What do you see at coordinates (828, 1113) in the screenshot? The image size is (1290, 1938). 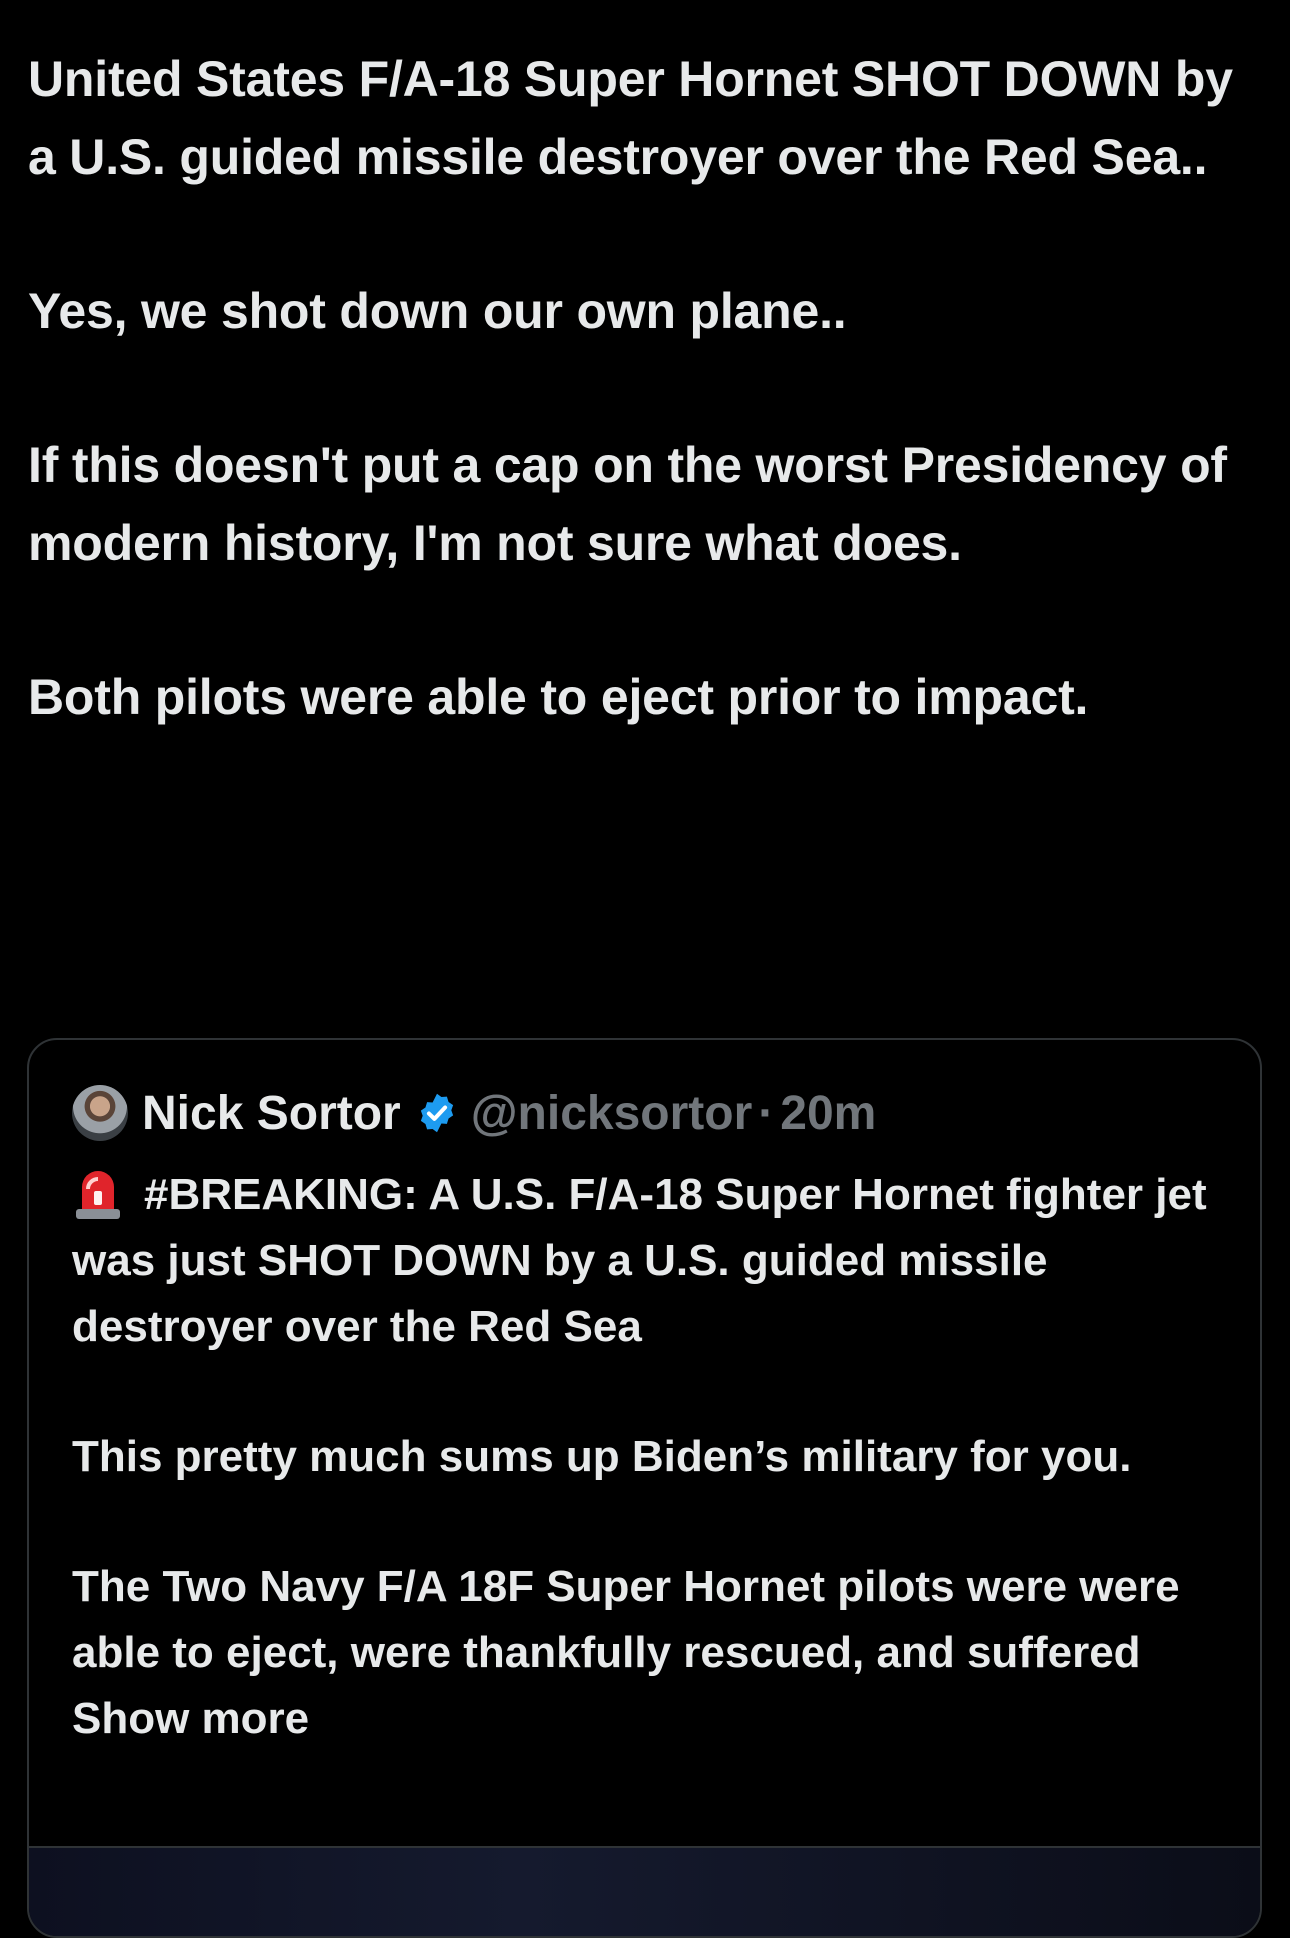 I see `post-timestamp: 20m` at bounding box center [828, 1113].